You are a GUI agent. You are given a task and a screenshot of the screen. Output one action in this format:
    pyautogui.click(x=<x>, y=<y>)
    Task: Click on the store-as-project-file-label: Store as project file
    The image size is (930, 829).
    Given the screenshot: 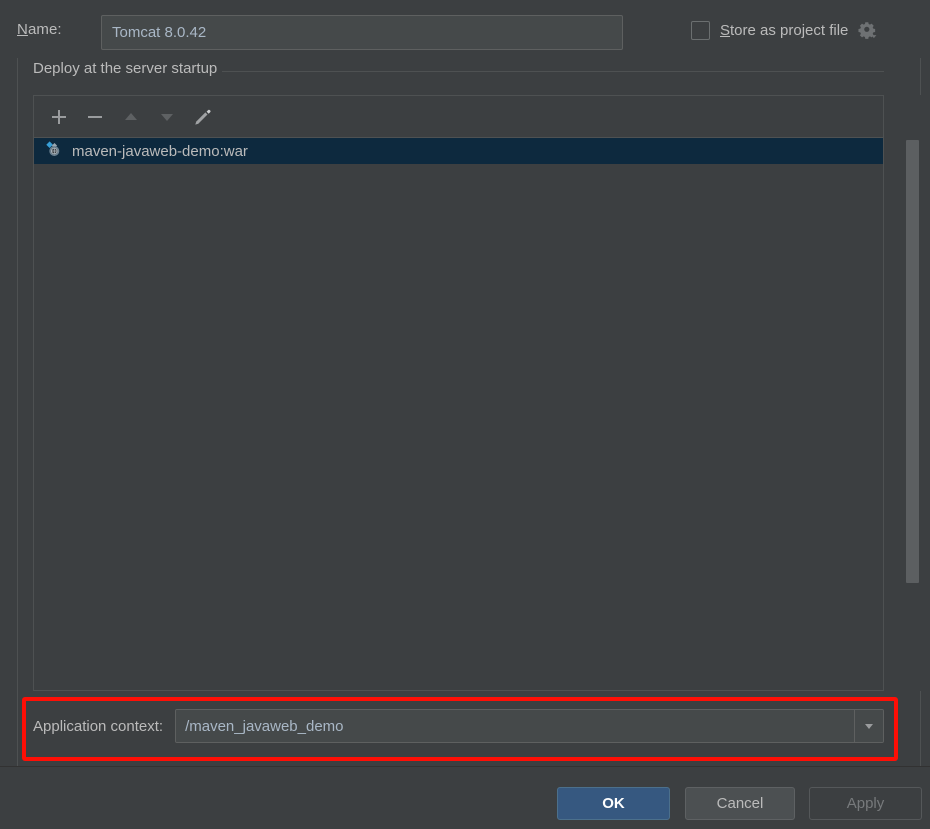 What is the action you would take?
    pyautogui.click(x=784, y=30)
    